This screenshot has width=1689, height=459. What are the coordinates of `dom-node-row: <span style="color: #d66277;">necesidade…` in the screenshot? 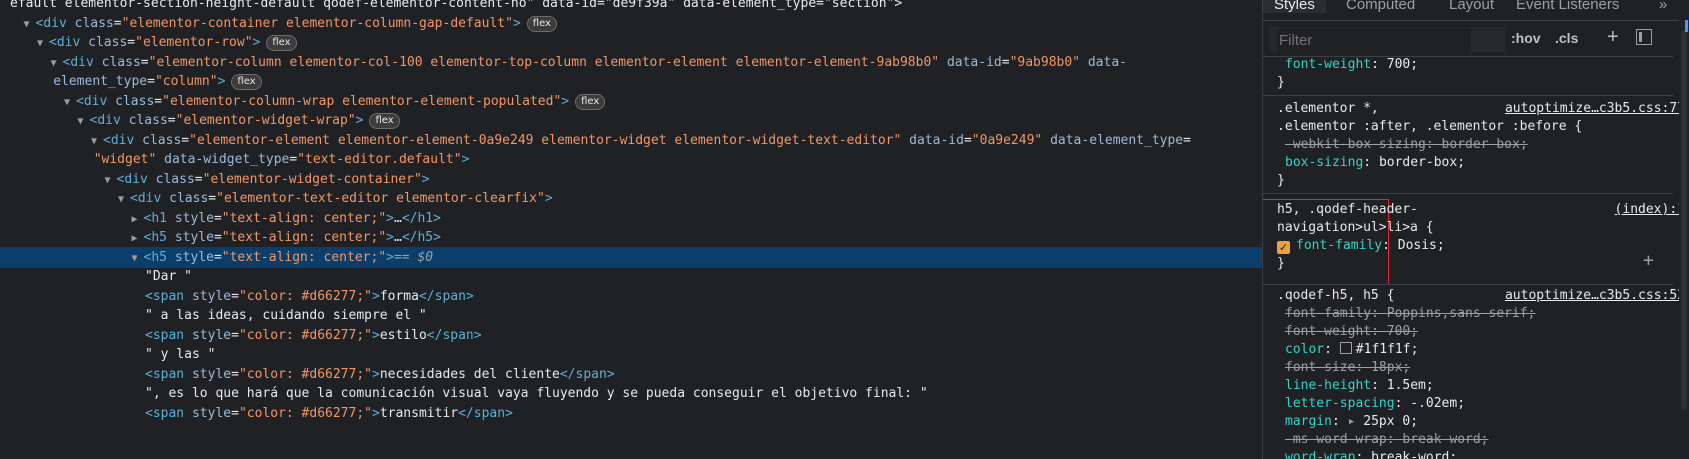 It's located at (631, 374).